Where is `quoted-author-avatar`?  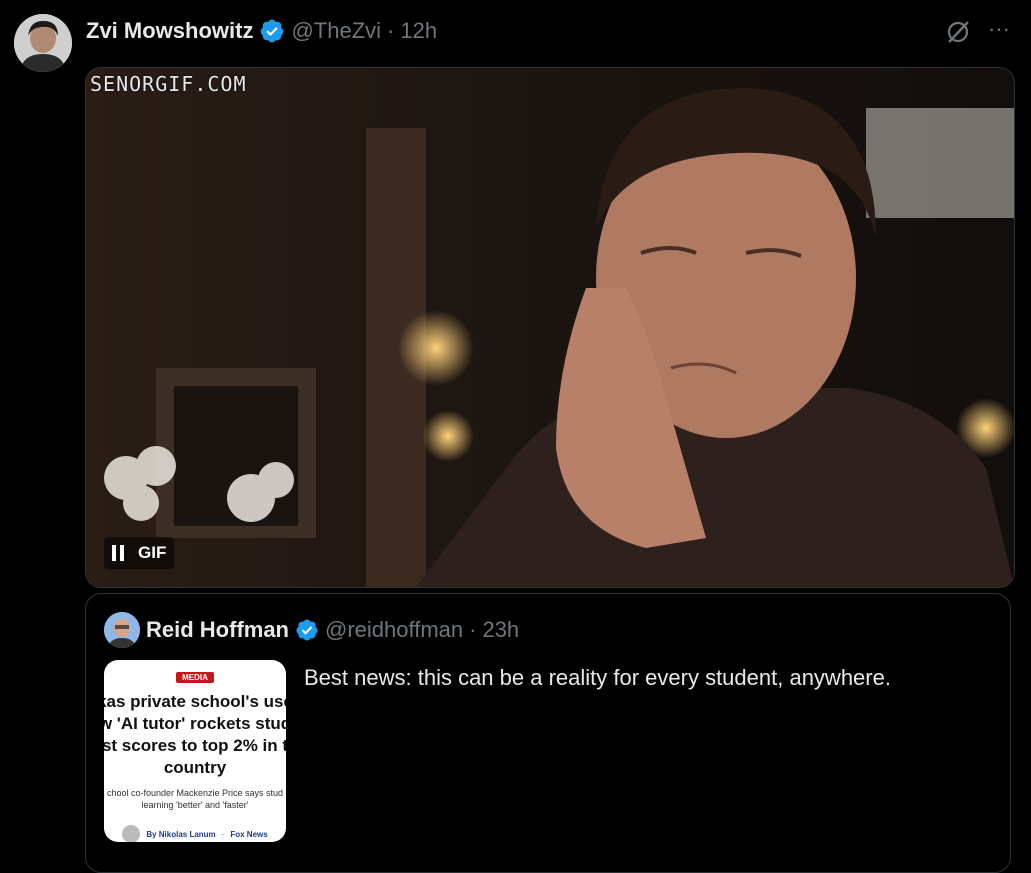 quoted-author-avatar is located at coordinates (122, 630).